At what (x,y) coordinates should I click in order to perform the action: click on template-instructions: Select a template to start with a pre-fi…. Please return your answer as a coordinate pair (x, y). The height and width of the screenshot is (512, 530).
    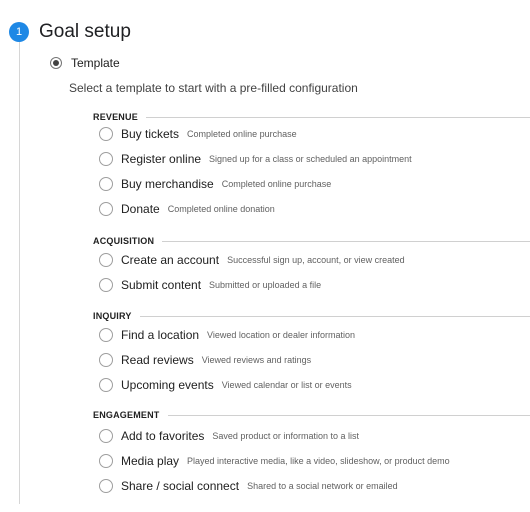
    Looking at the image, I should click on (213, 88).